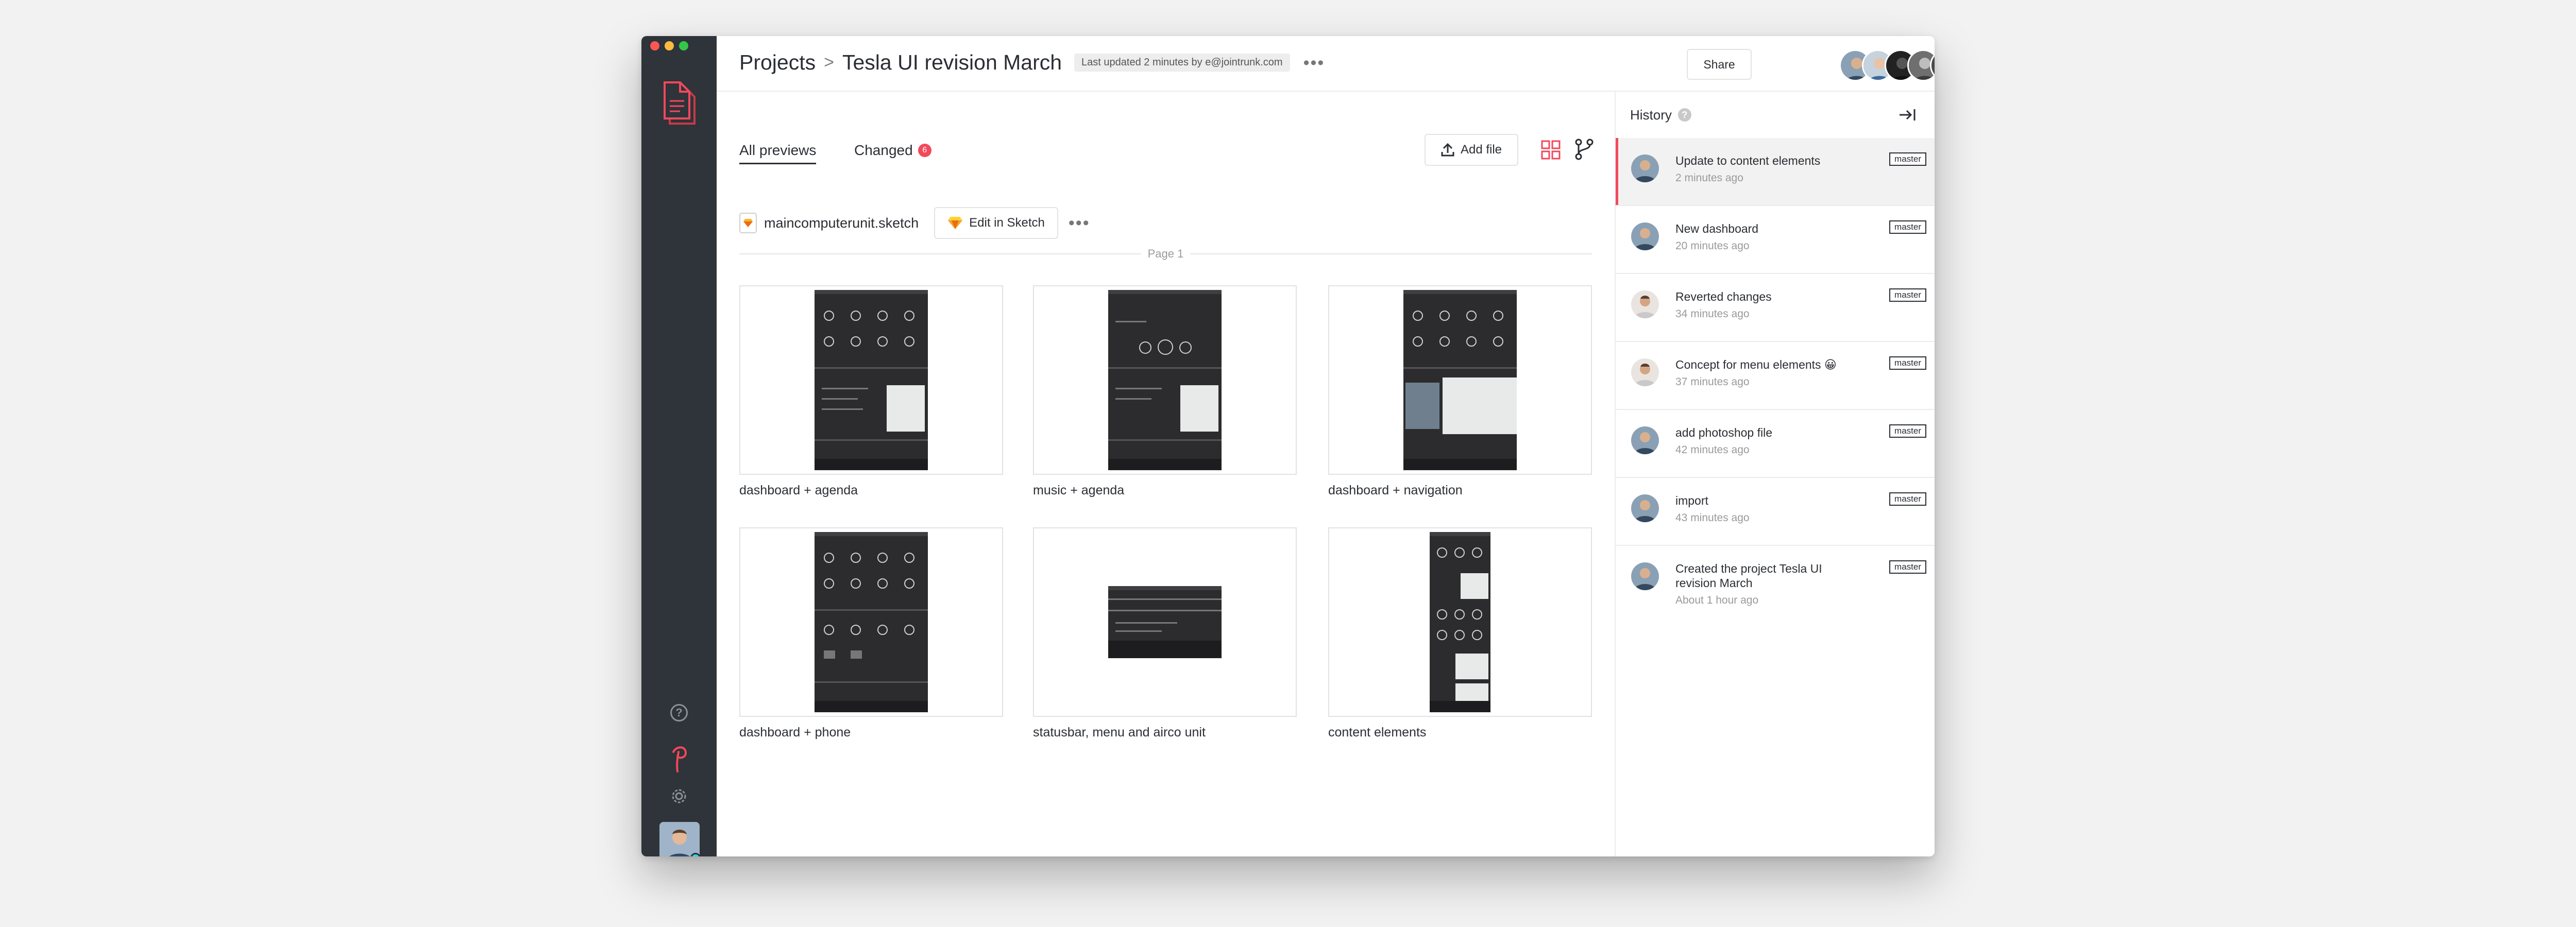 This screenshot has width=2576, height=927. I want to click on page-label: Page 1, so click(1165, 254).